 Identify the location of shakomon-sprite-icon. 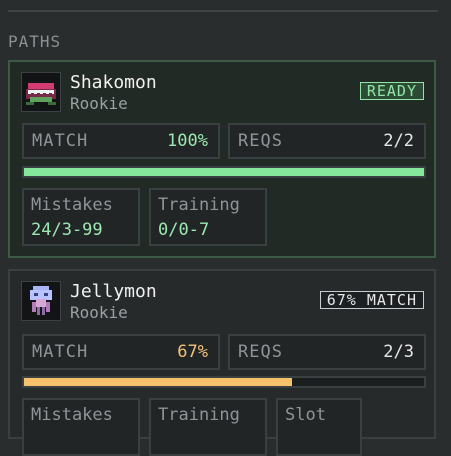
(41, 92).